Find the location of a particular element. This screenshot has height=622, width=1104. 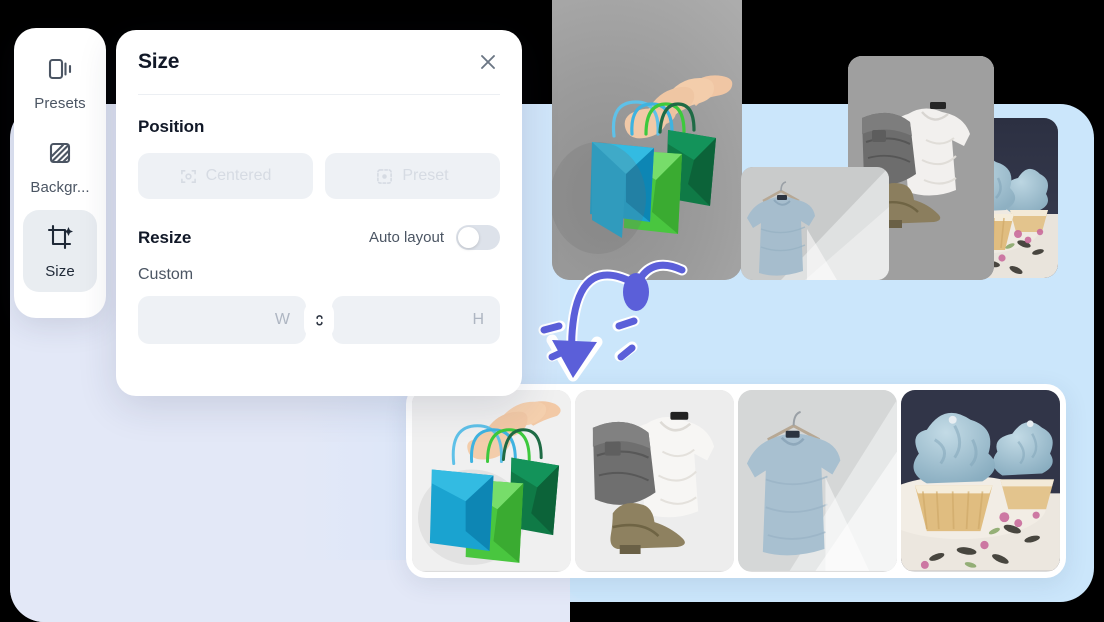

position-heading: Position is located at coordinates (171, 126).